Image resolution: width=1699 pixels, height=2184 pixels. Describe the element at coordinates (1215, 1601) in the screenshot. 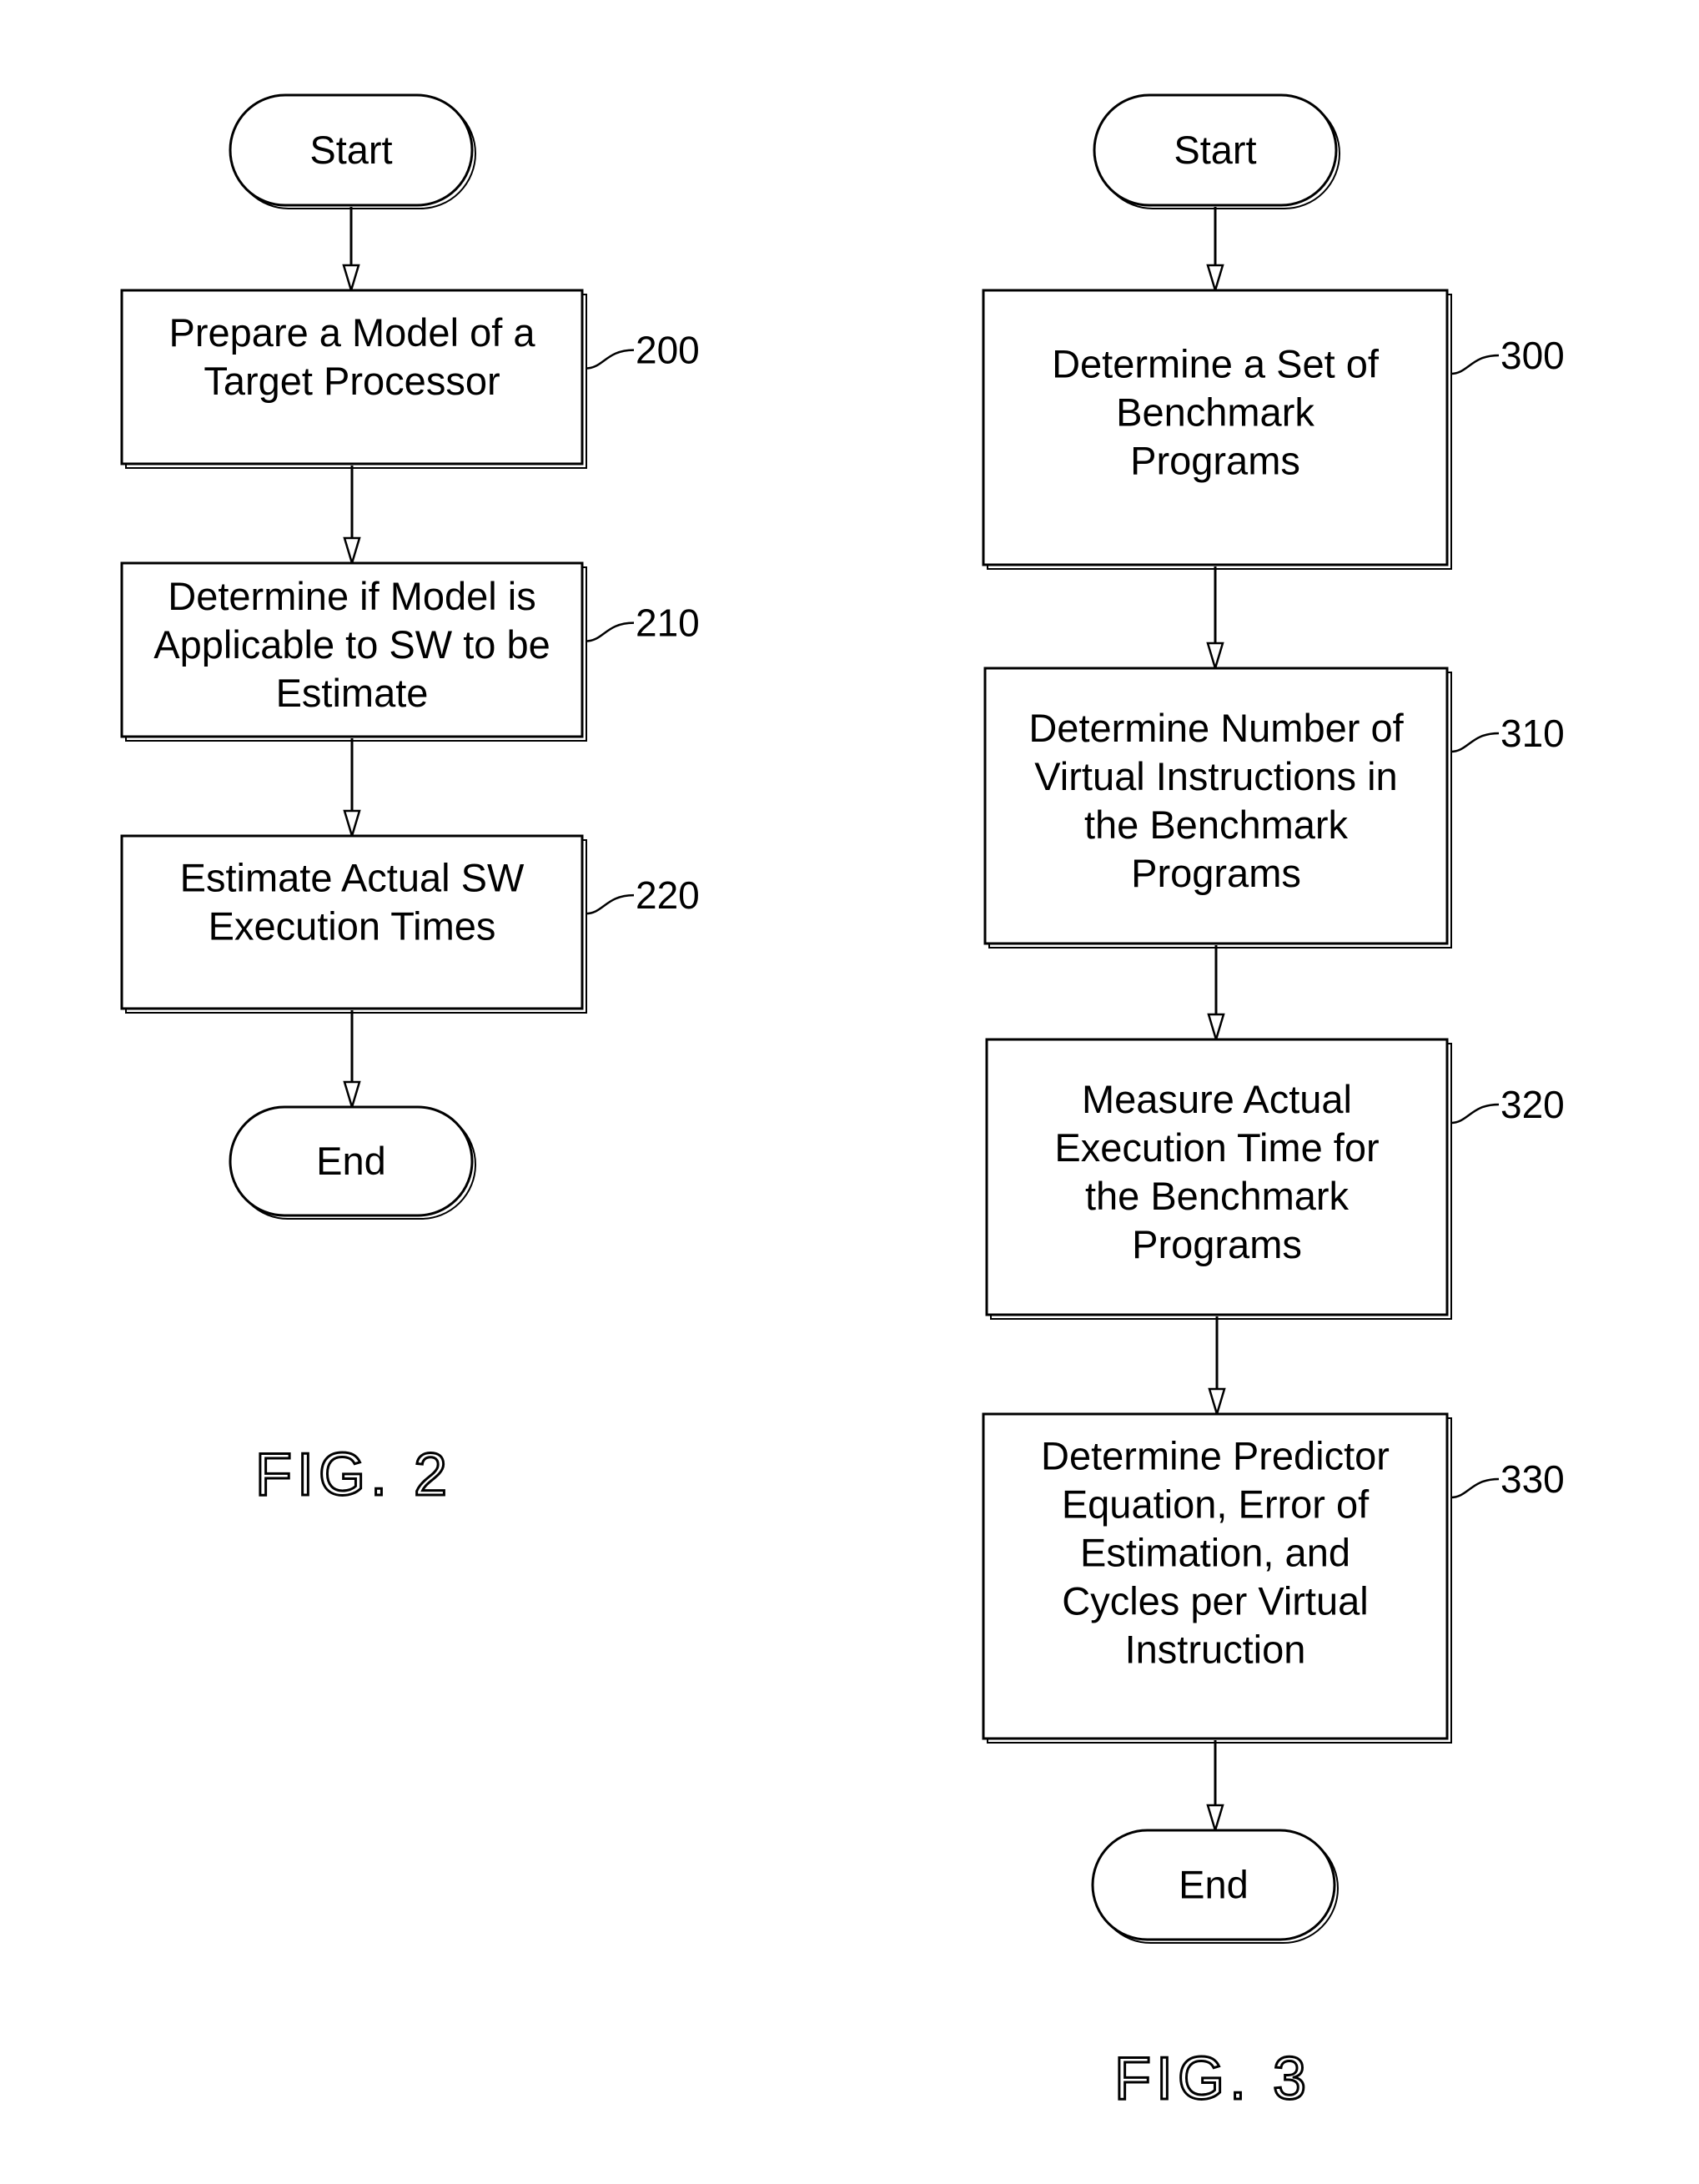

I see `step-text-line: Cycles per Virtual` at that location.